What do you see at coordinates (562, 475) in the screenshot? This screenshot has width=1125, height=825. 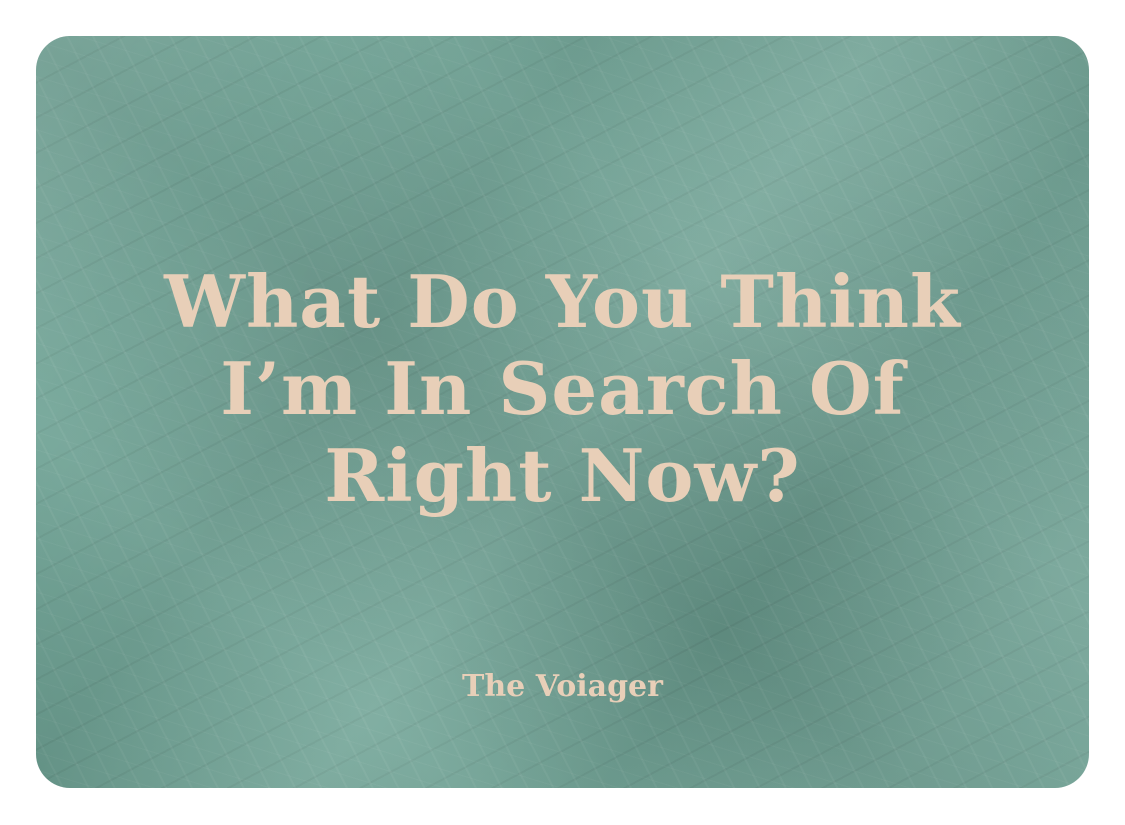 I see `headline-line-3: Right Now?` at bounding box center [562, 475].